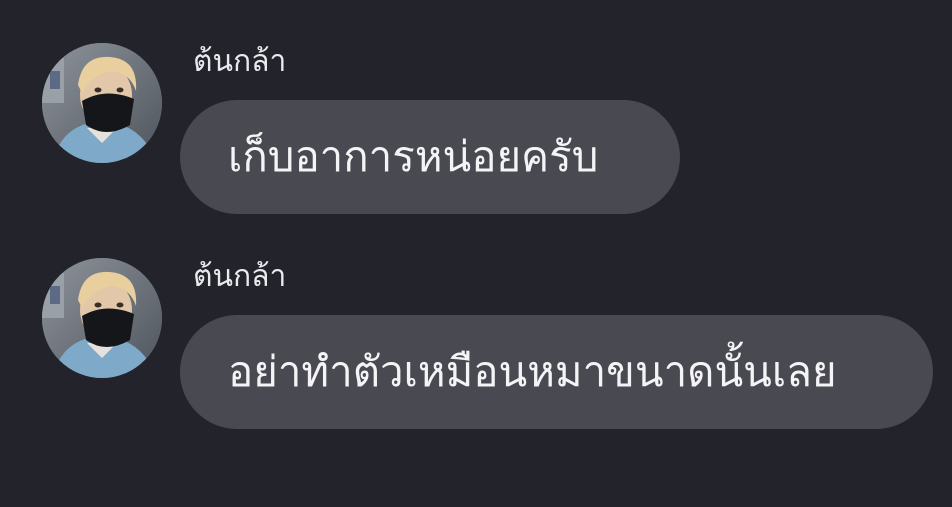  I want to click on avatar-photo-icon, so click(102, 318).